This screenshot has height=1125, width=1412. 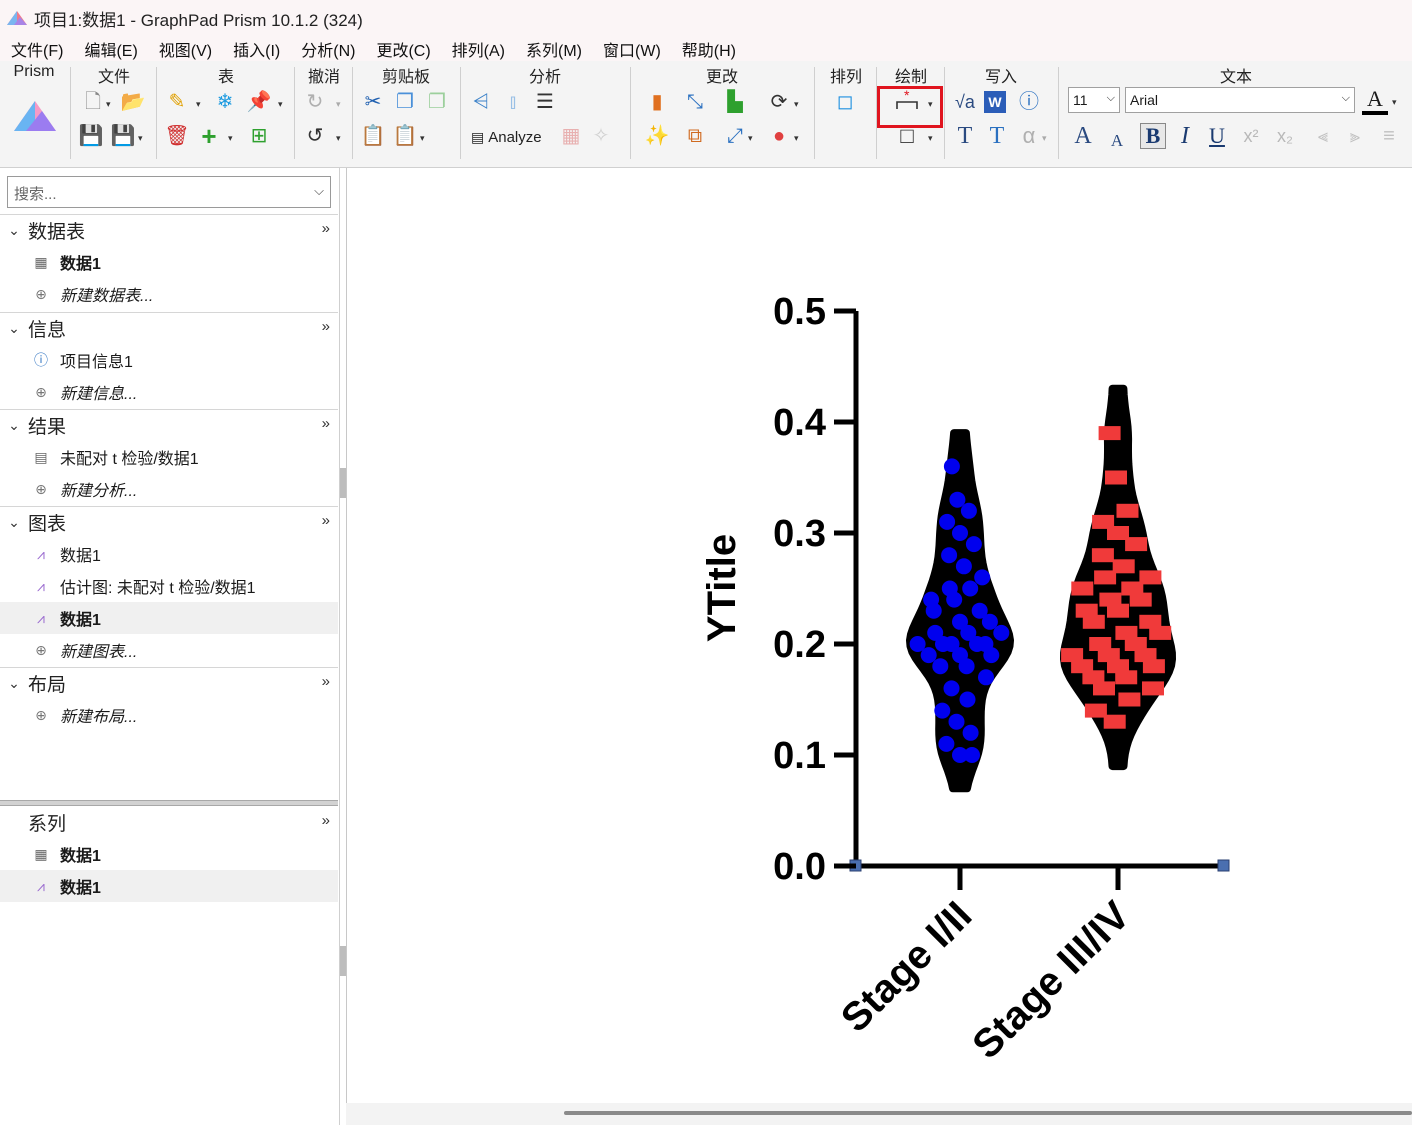 What do you see at coordinates (259, 102) in the screenshot?
I see `pin-icon: 📌` at bounding box center [259, 102].